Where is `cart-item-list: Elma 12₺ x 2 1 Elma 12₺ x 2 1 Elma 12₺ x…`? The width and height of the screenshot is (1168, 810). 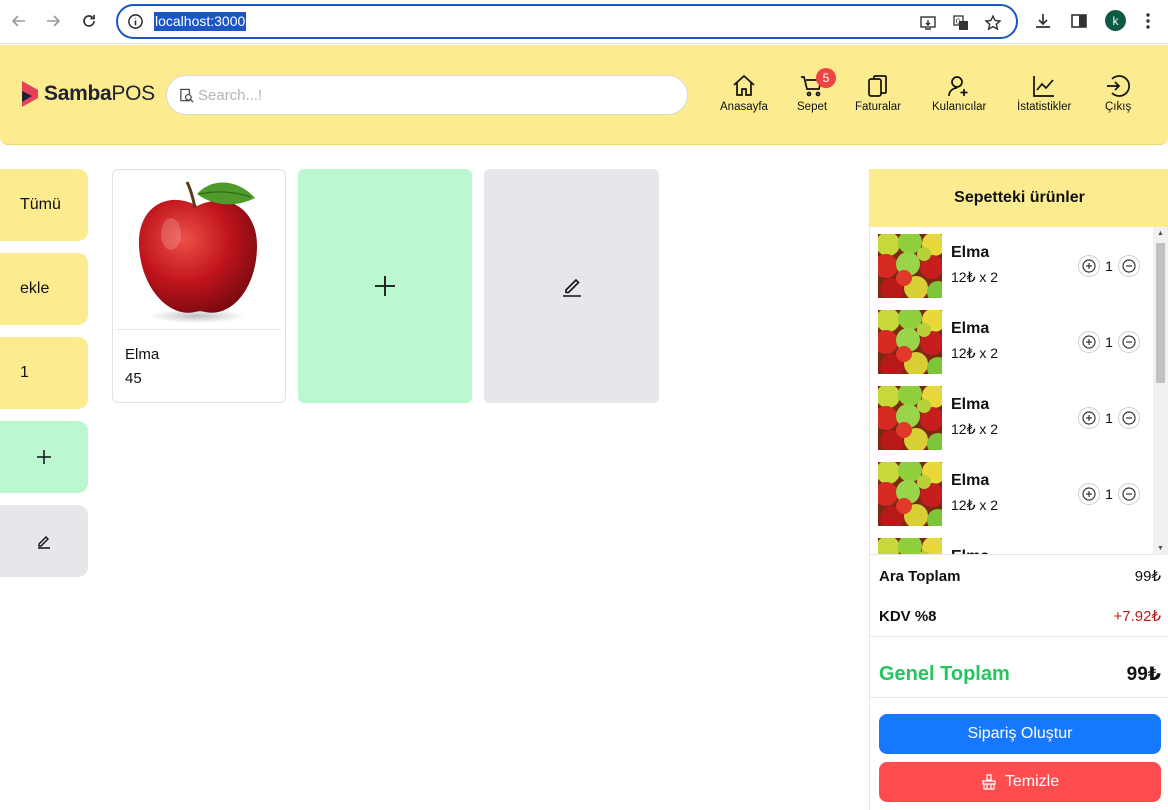 cart-item-list: Elma 12₺ x 2 1 Elma 12₺ x 2 1 Elma 12₺ x… is located at coordinates (1019, 391).